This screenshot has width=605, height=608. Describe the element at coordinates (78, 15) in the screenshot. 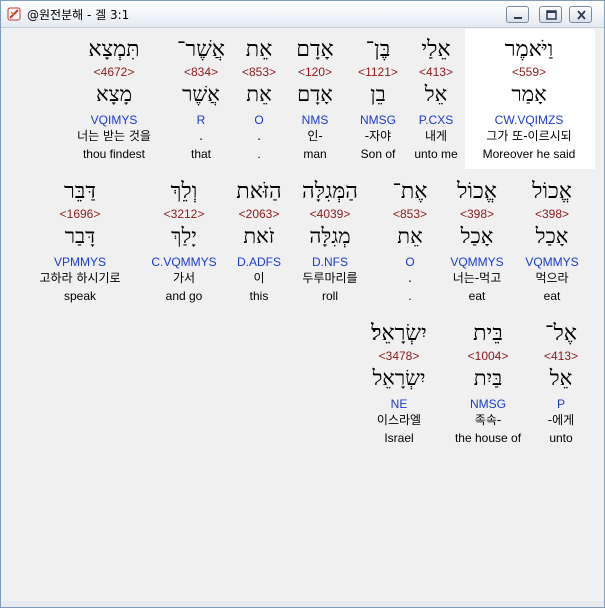

I see `window-title: @원전분해 - 겔 3:1` at that location.